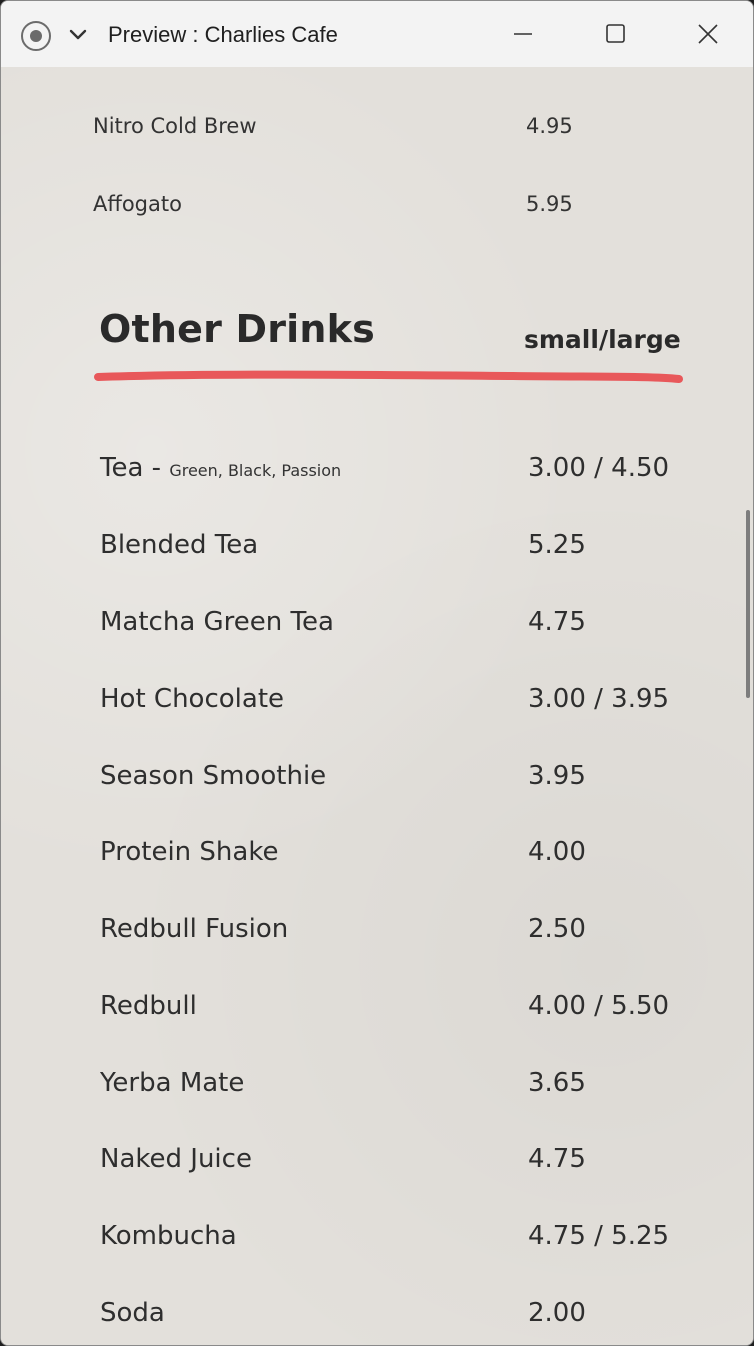  I want to click on menu-item-name: Tea - Green, Black, Passion, so click(220, 468).